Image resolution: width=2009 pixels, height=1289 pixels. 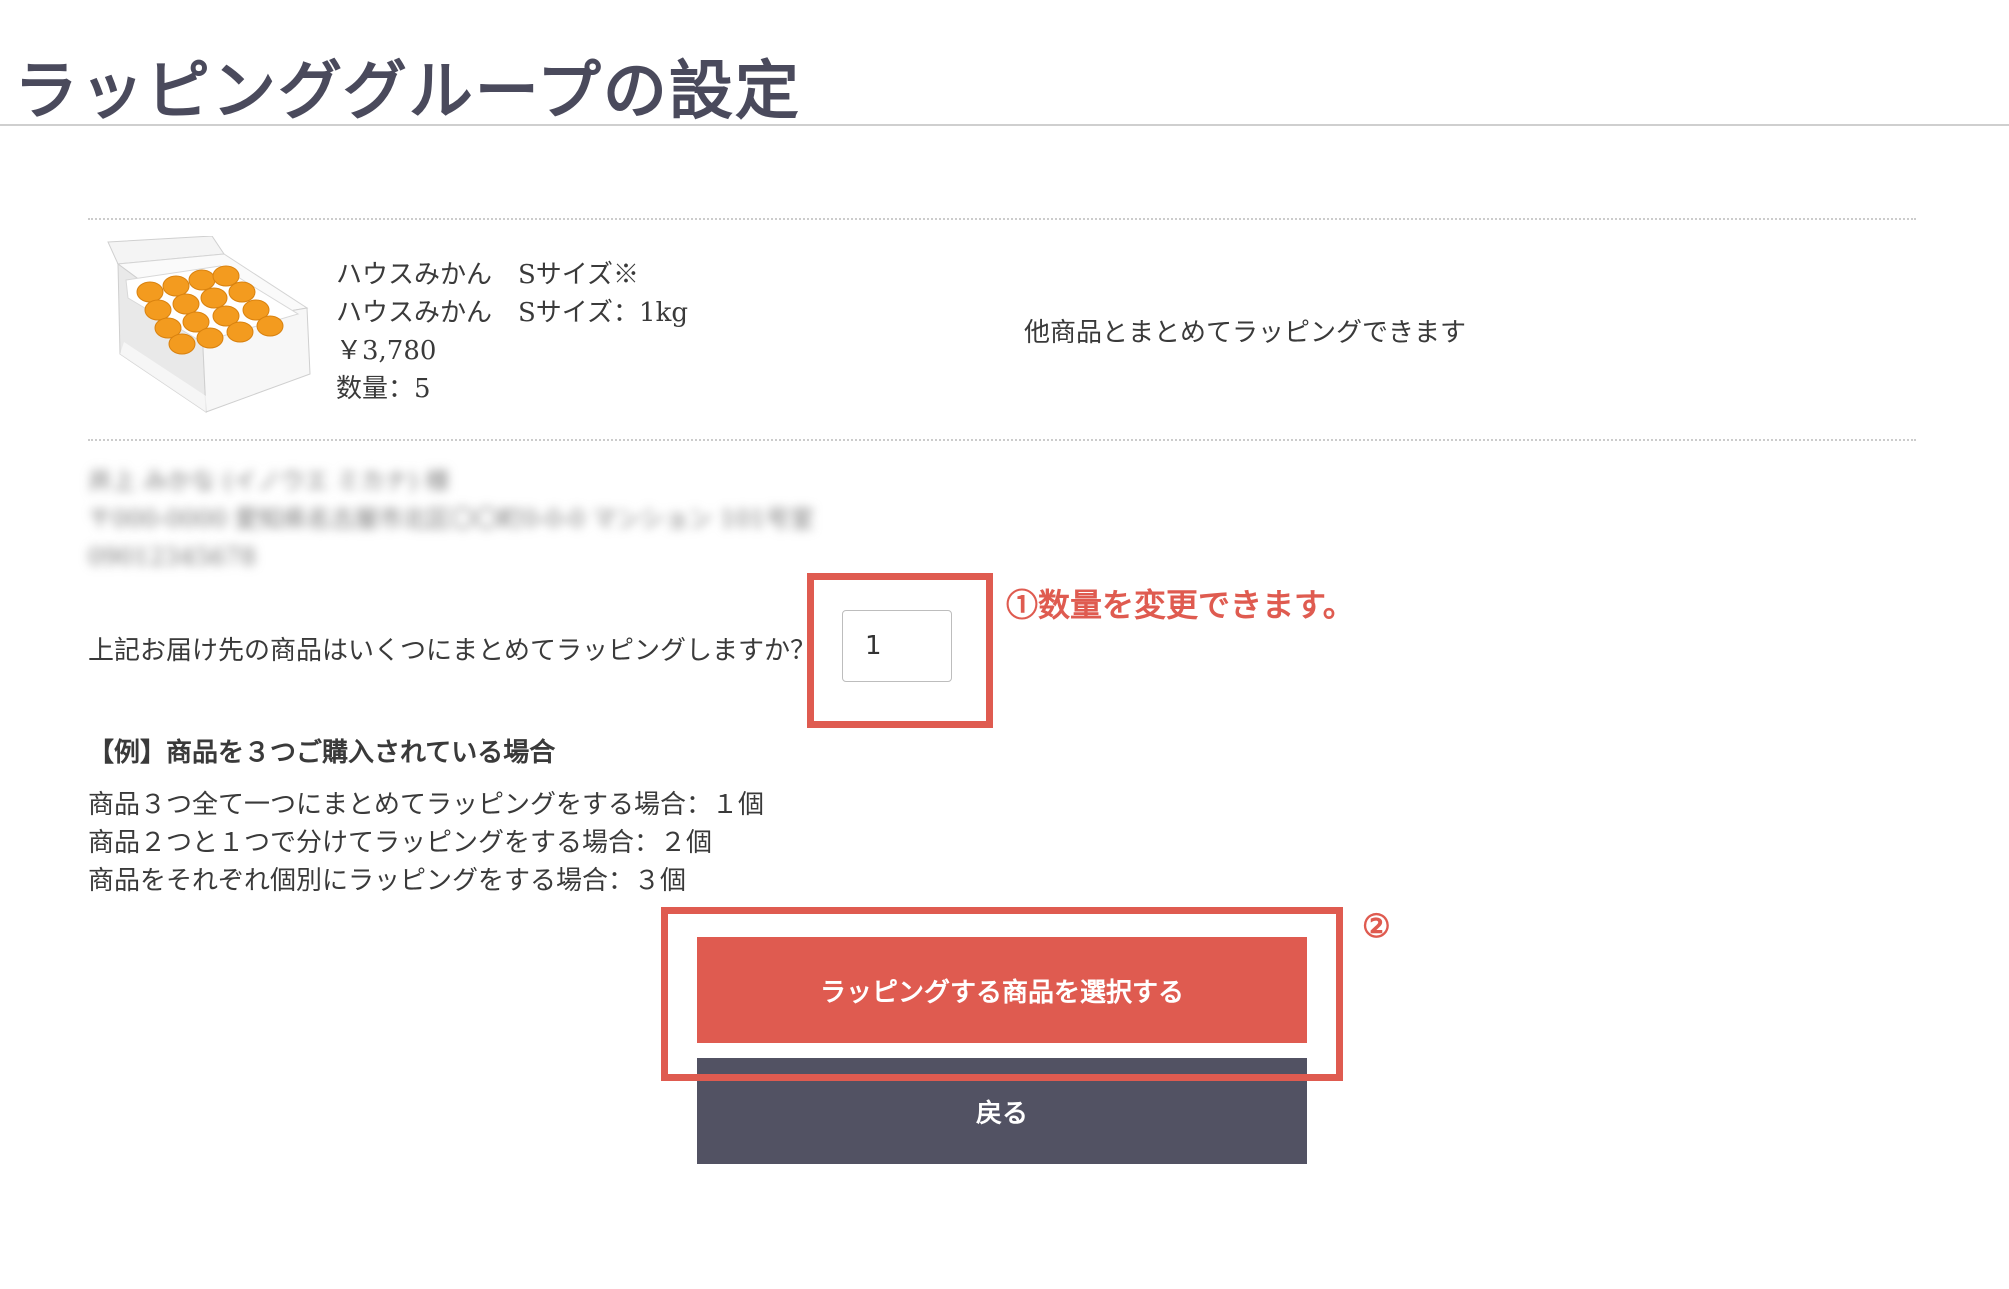 I want to click on product-info: ハウスみかん Sサイズ※ ハウスみかん Sサイズ：1kg ￥3,780 数量：5, so click(x=512, y=332).